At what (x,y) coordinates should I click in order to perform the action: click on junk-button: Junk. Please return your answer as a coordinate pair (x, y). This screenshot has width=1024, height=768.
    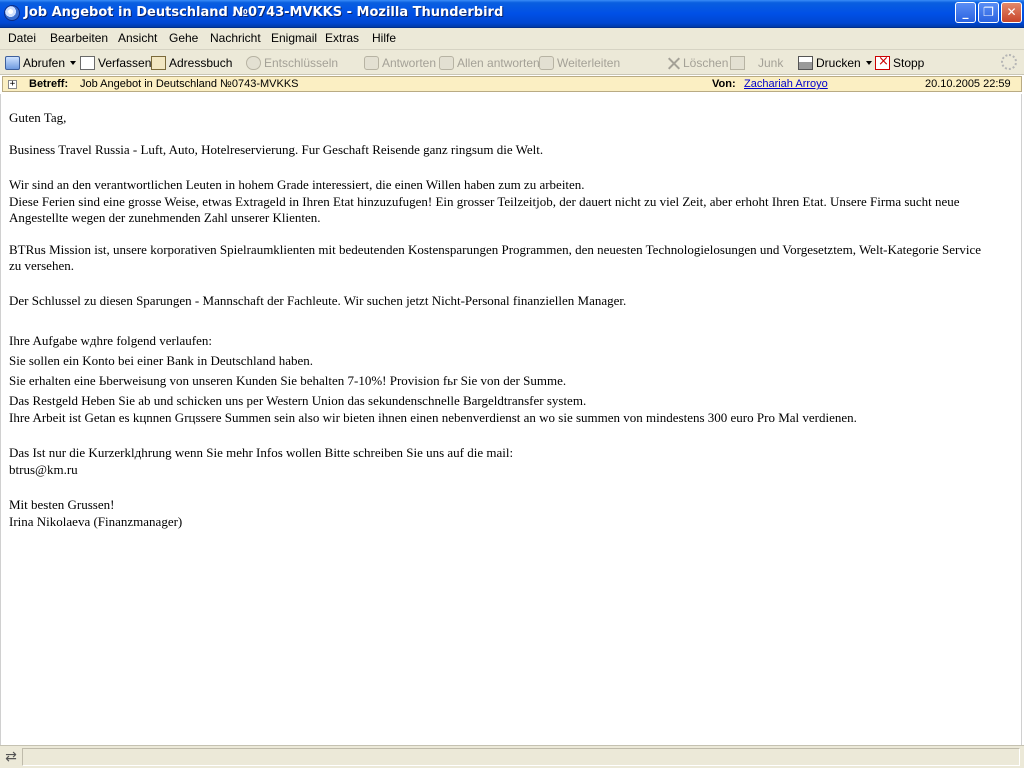
    Looking at the image, I should click on (756, 63).